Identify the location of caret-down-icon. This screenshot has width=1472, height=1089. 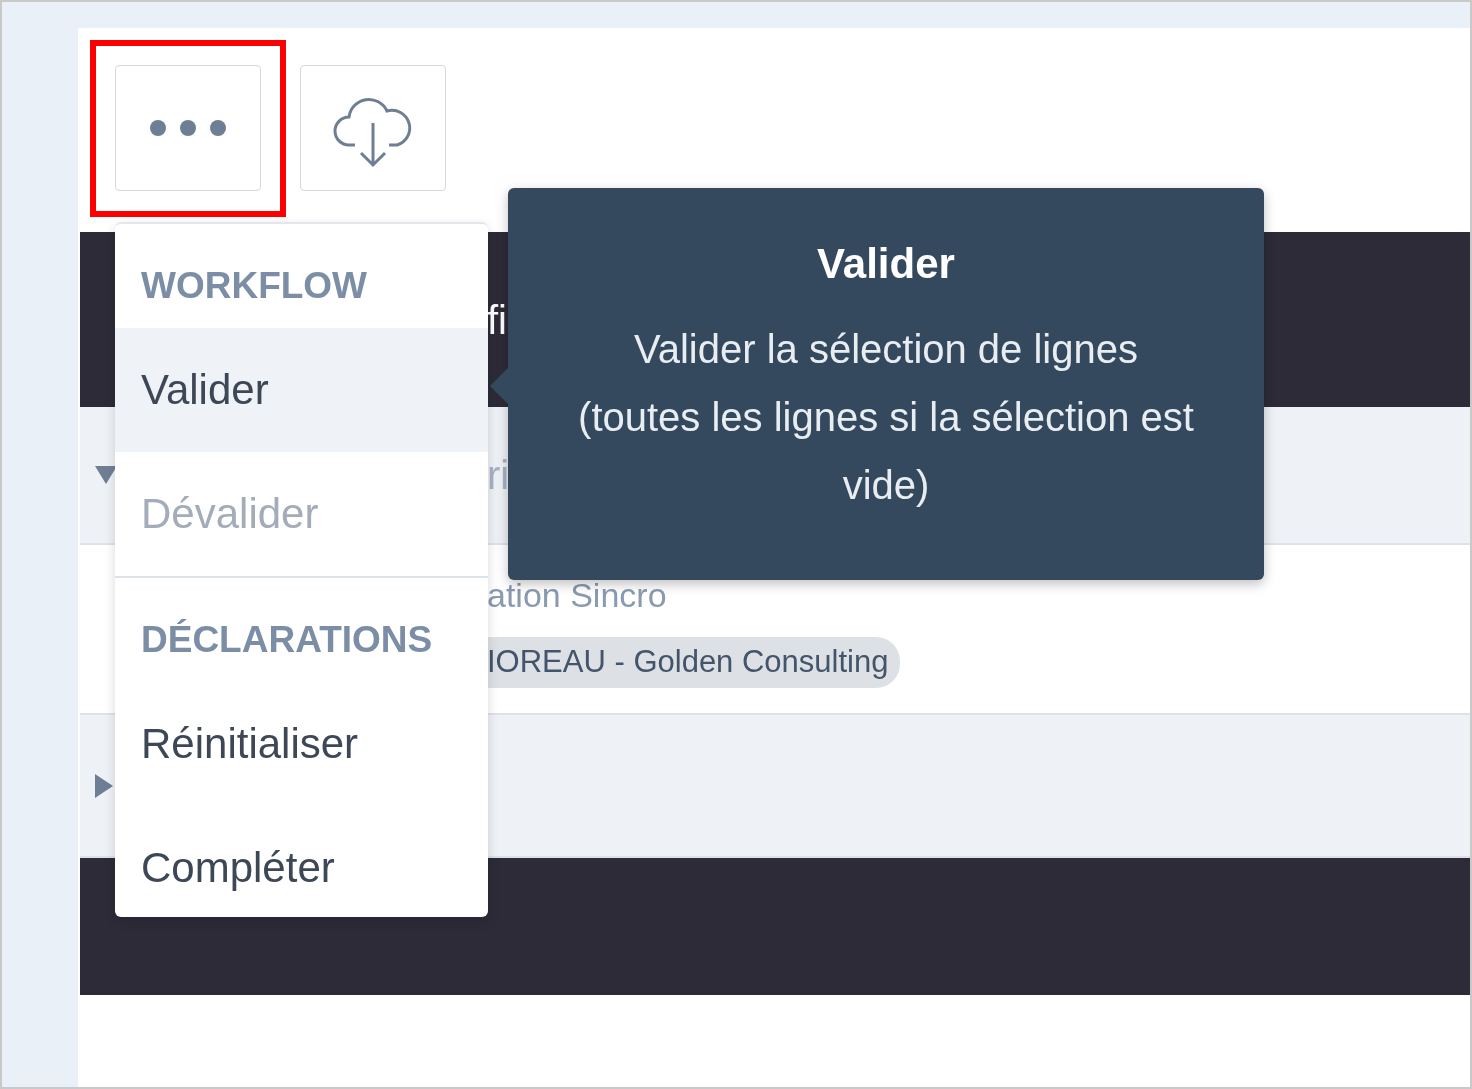
(106, 475).